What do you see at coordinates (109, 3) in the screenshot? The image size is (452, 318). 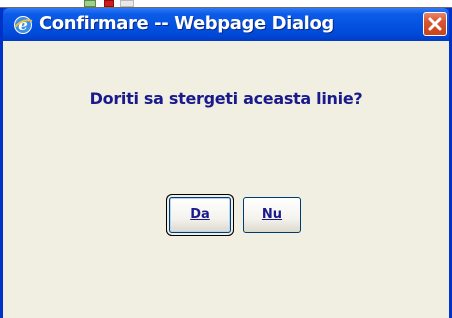 I see `delete-row-icon` at bounding box center [109, 3].